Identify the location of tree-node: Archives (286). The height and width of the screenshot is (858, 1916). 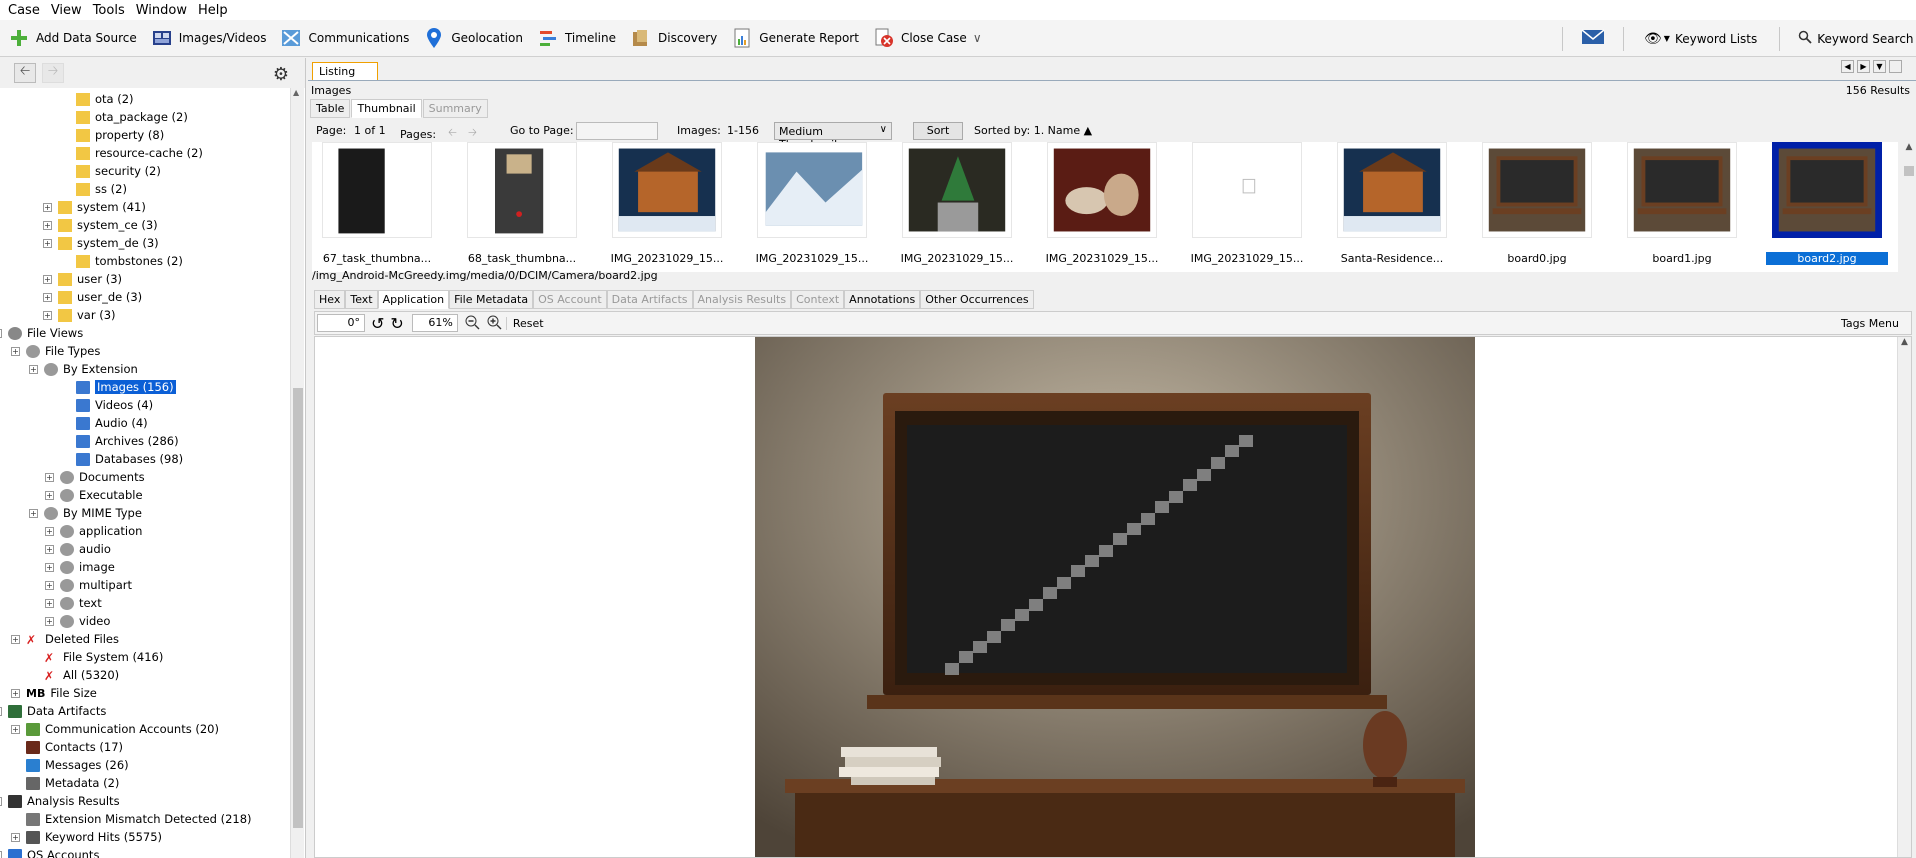
(127, 441).